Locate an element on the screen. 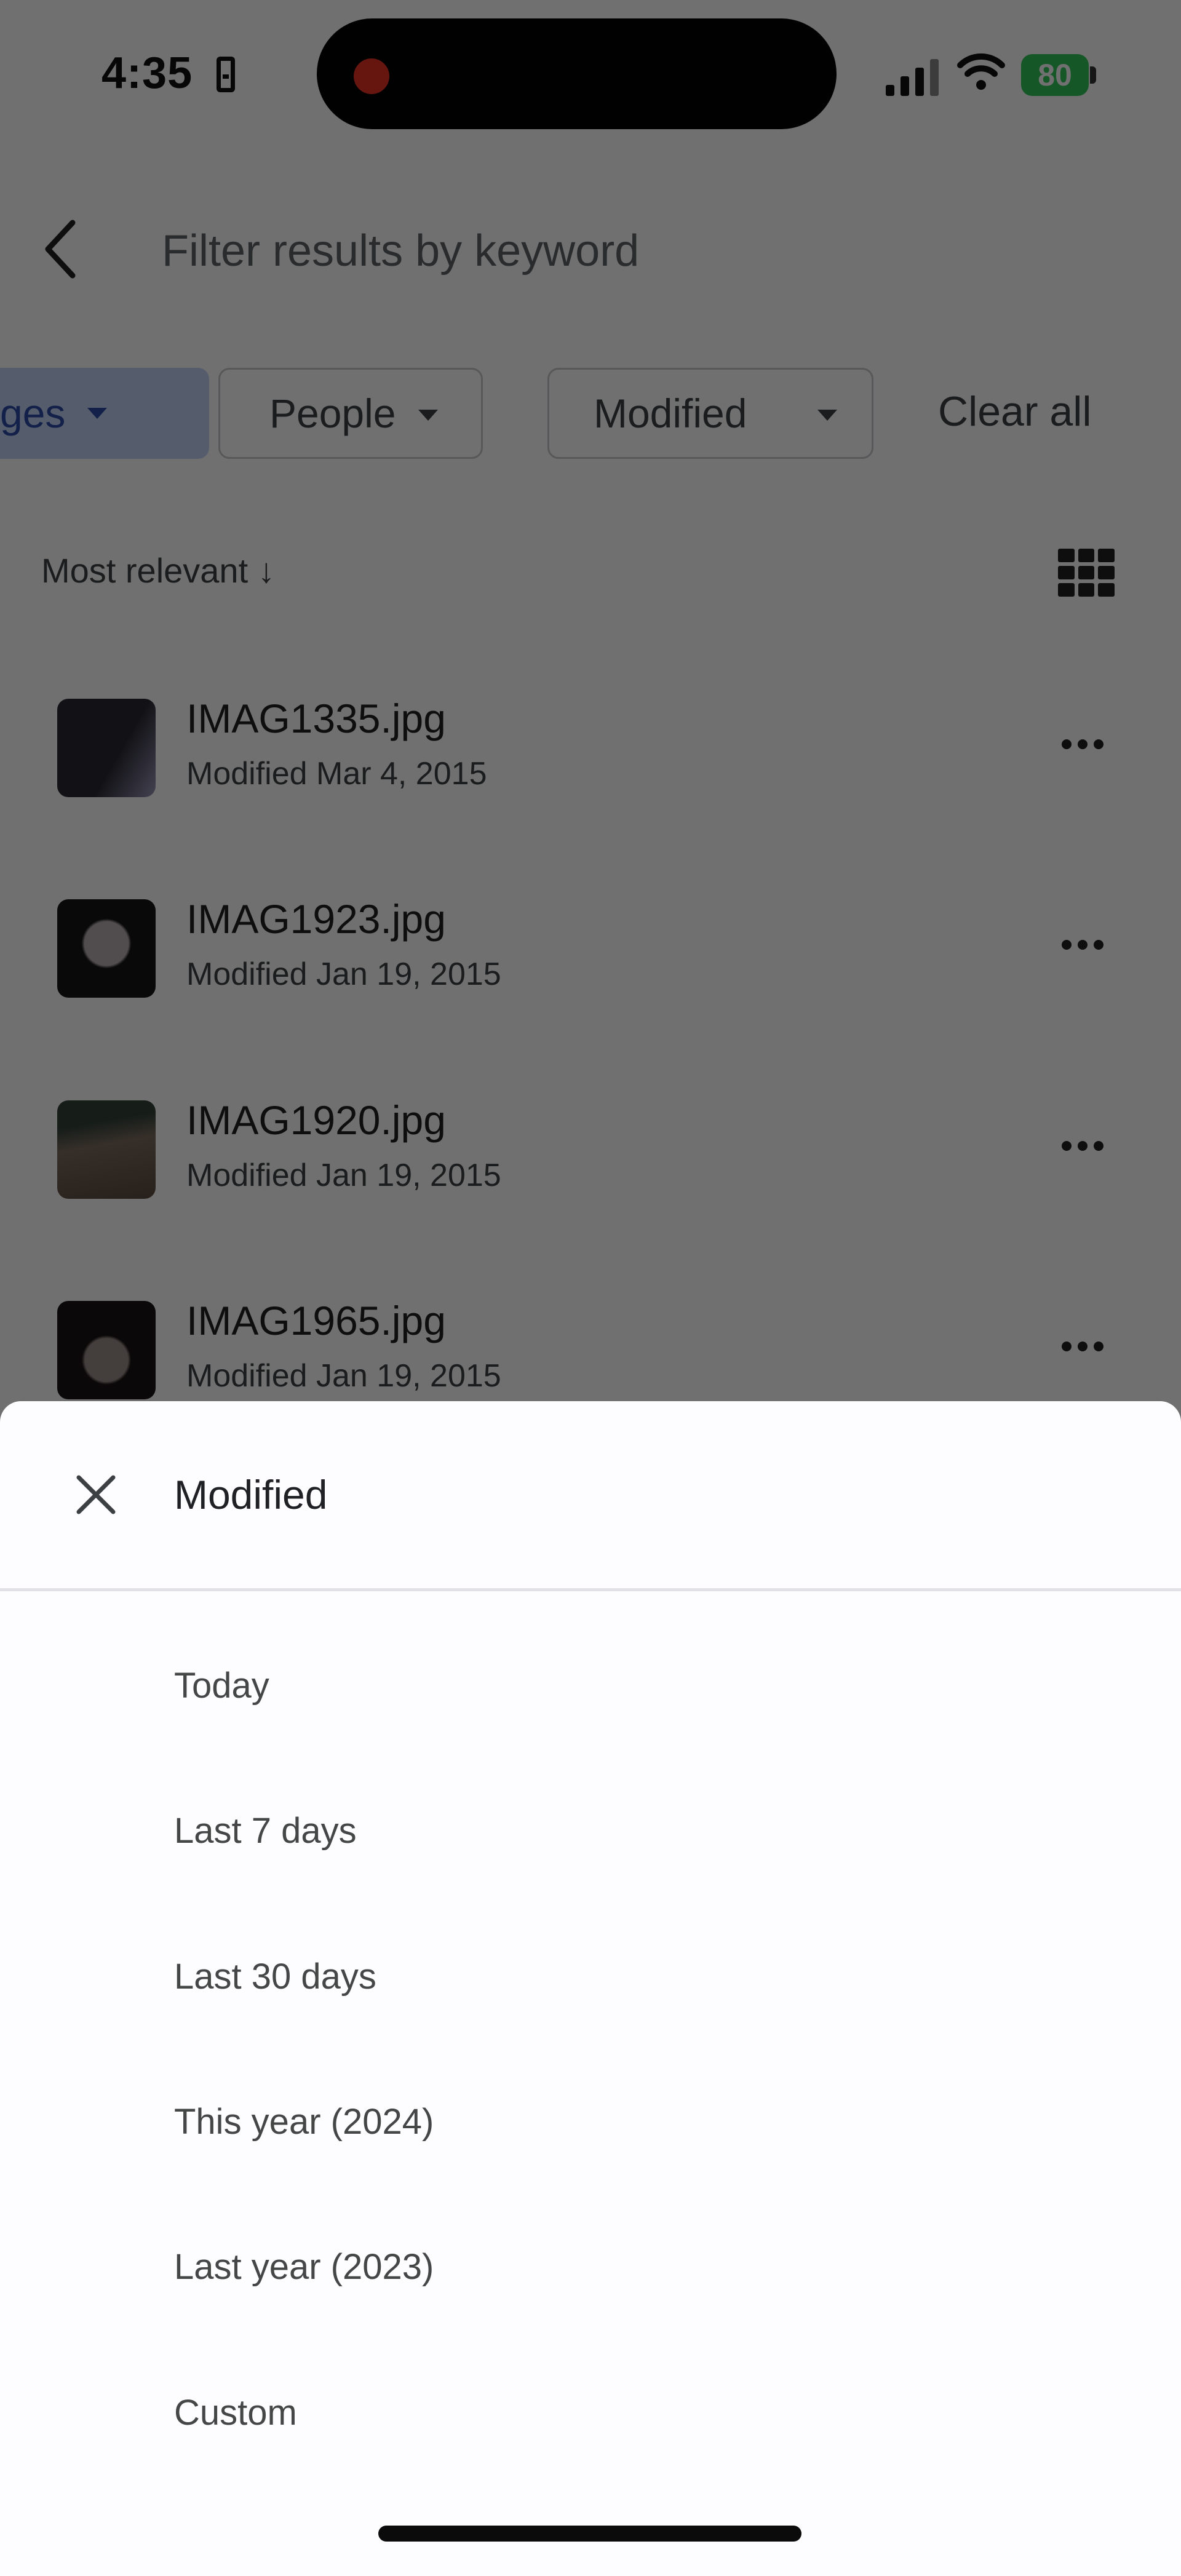 The width and height of the screenshot is (1181, 2576). sheet-divider is located at coordinates (590, 1589).